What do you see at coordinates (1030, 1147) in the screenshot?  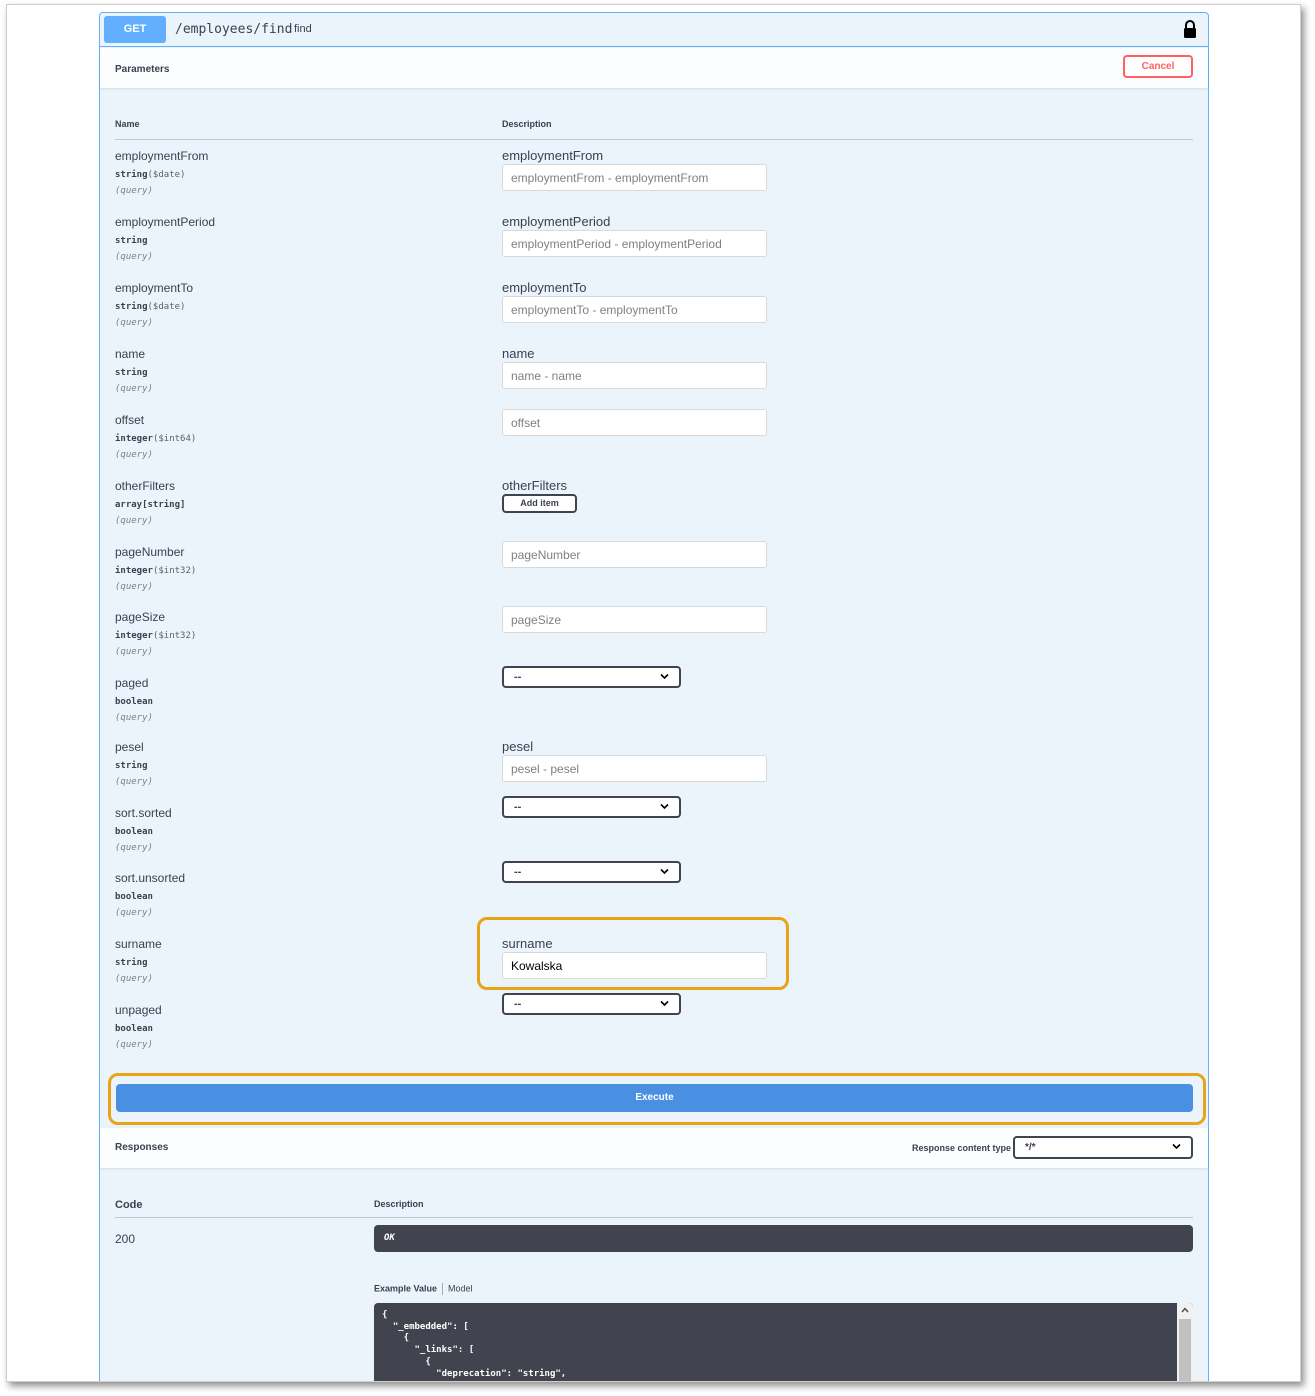 I see `response-content-type-value: */*` at bounding box center [1030, 1147].